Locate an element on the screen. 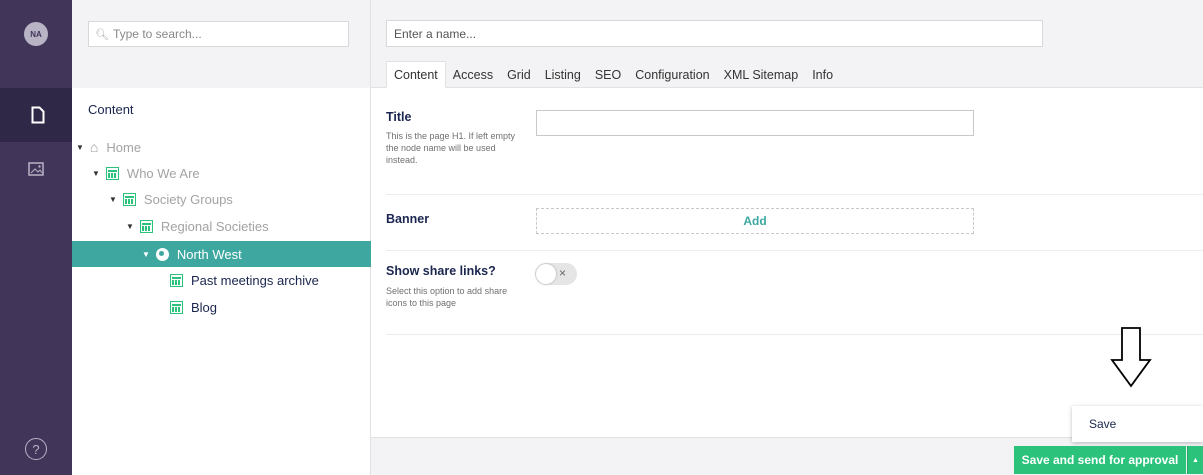 The image size is (1203, 475). save-and-send-for-approval-button: Save and send for approval is located at coordinates (1100, 460).